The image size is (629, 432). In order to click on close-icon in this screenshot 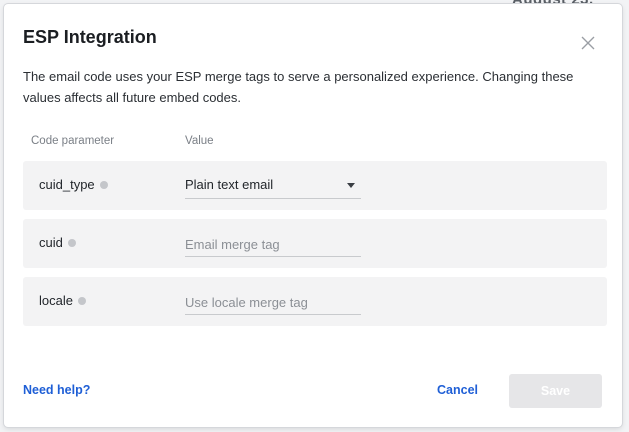, I will do `click(588, 43)`.